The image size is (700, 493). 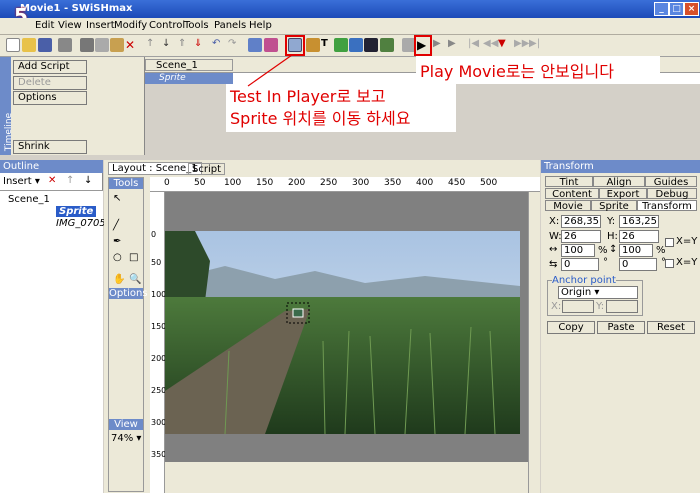 I want to click on html-icon, so click(x=387, y=45).